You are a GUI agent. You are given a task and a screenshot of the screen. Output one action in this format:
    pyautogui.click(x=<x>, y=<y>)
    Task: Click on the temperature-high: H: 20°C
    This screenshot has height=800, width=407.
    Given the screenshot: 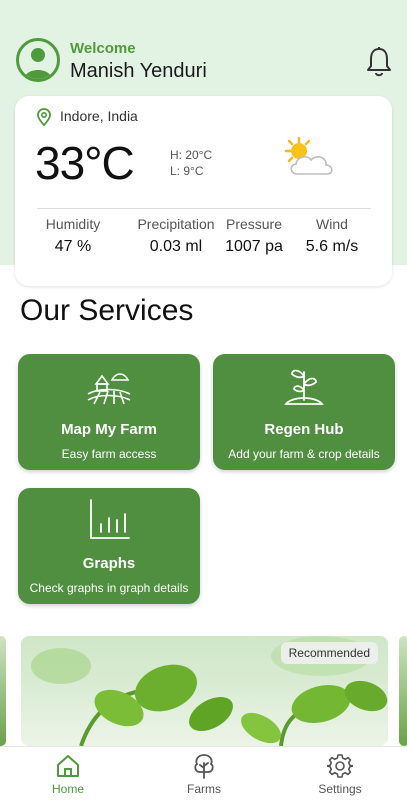 What is the action you would take?
    pyautogui.click(x=191, y=155)
    